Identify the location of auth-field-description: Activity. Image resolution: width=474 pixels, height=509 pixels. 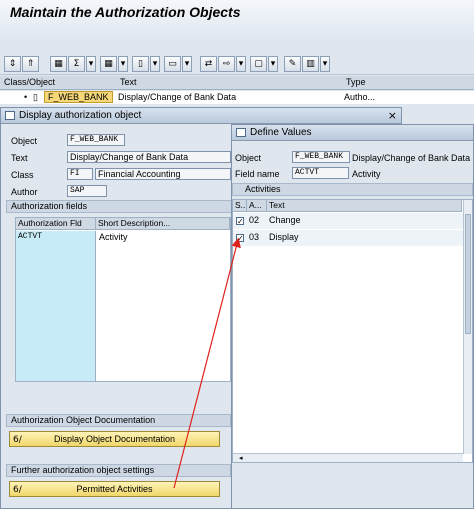
(113, 237).